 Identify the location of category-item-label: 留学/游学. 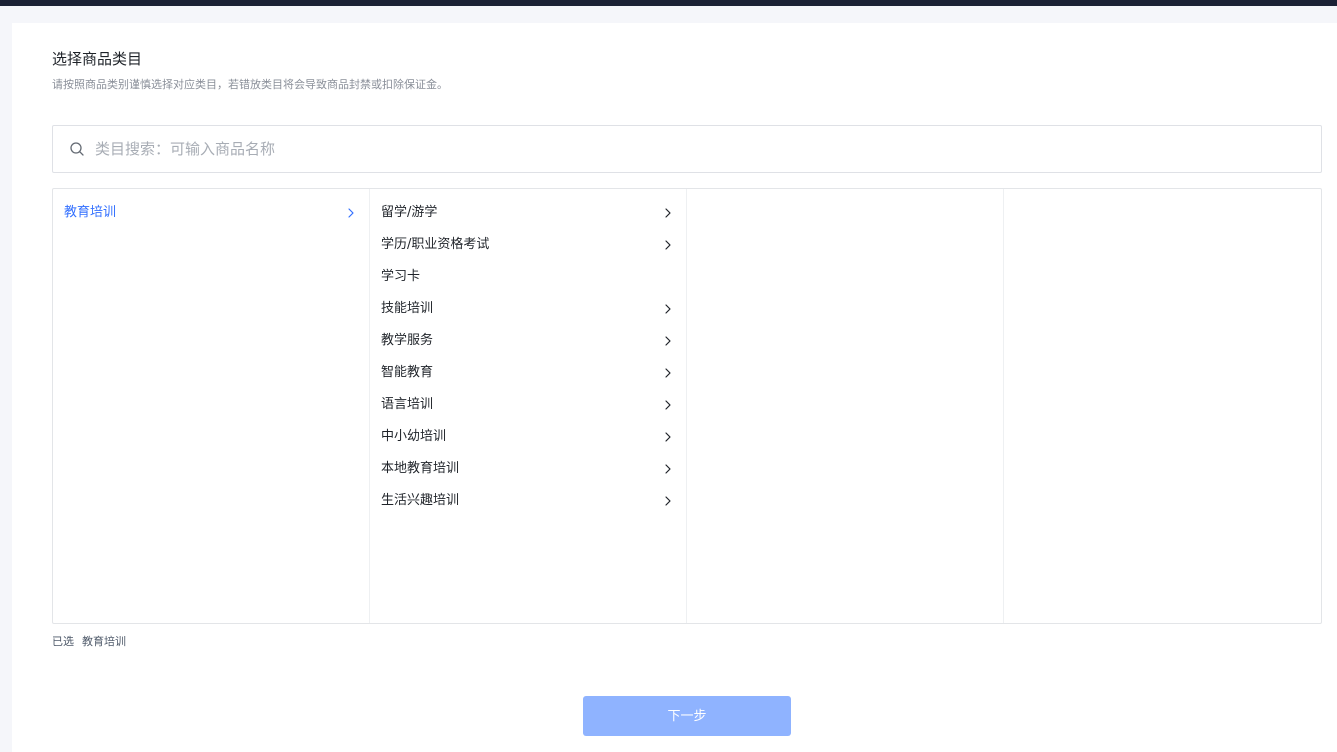
(409, 212).